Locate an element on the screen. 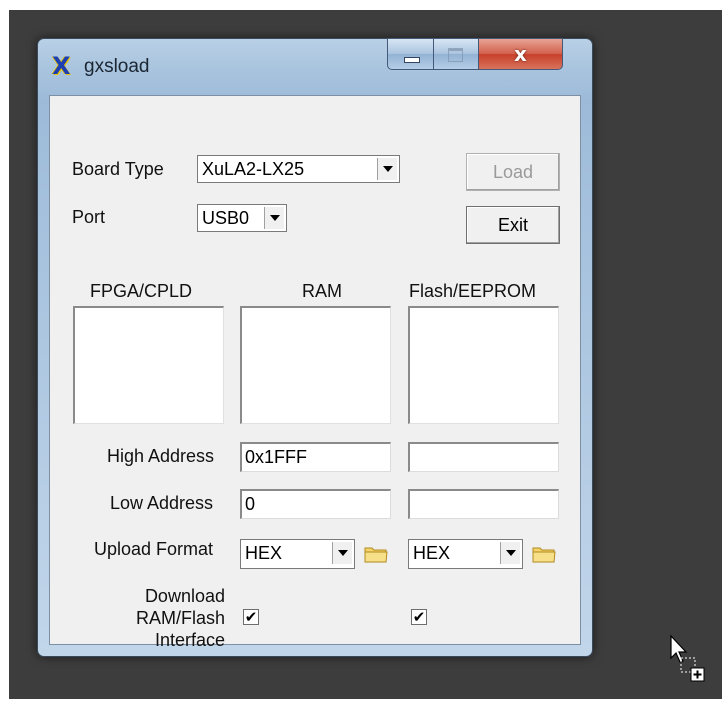  download-interface-label: Download RAM/Flash Interface is located at coordinates (167, 618).